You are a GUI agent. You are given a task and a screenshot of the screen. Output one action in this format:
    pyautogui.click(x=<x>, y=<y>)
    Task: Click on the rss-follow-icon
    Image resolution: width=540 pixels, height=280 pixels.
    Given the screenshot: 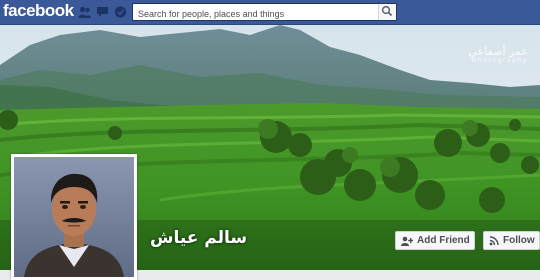 What is the action you would take?
    pyautogui.click(x=494, y=240)
    